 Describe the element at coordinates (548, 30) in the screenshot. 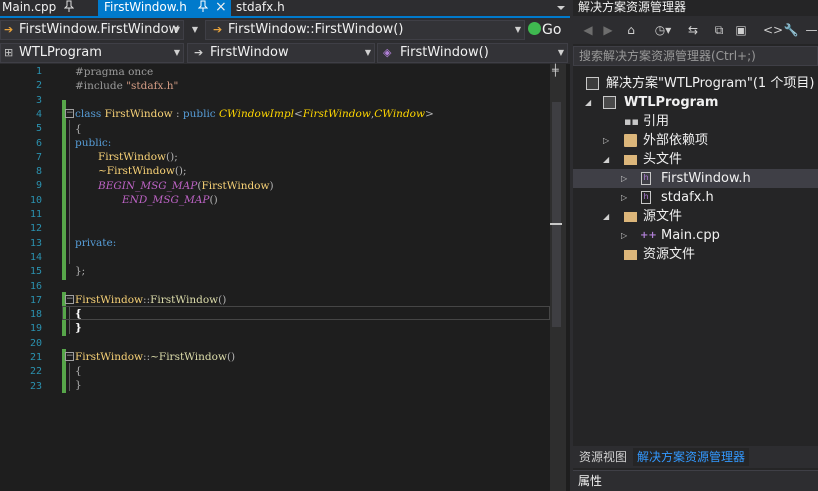

I see `go-button: Go` at that location.